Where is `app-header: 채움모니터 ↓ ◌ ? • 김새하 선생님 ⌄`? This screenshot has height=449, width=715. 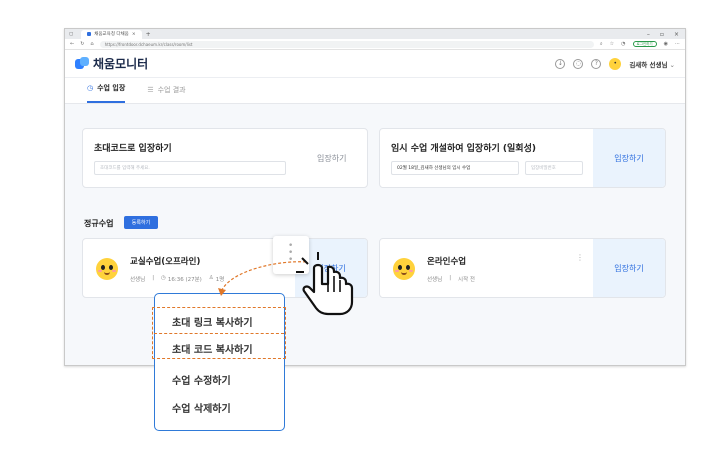 app-header: 채움모니터 ↓ ◌ ? • 김새하 선생님 ⌄ is located at coordinates (375, 64).